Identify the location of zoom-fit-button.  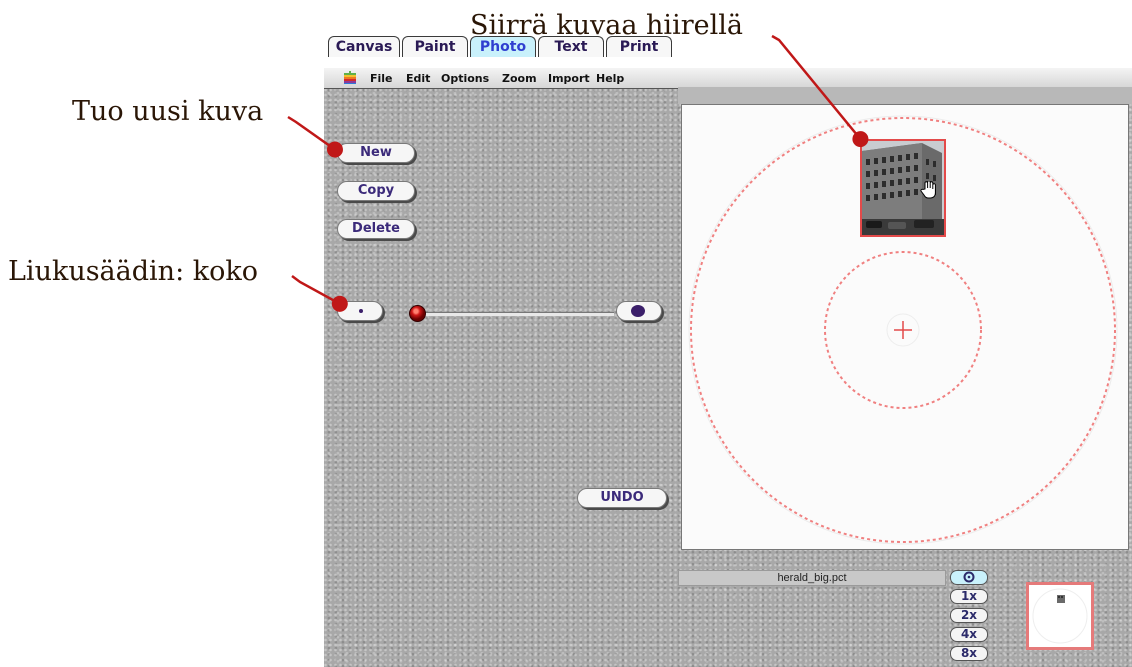
(969, 577).